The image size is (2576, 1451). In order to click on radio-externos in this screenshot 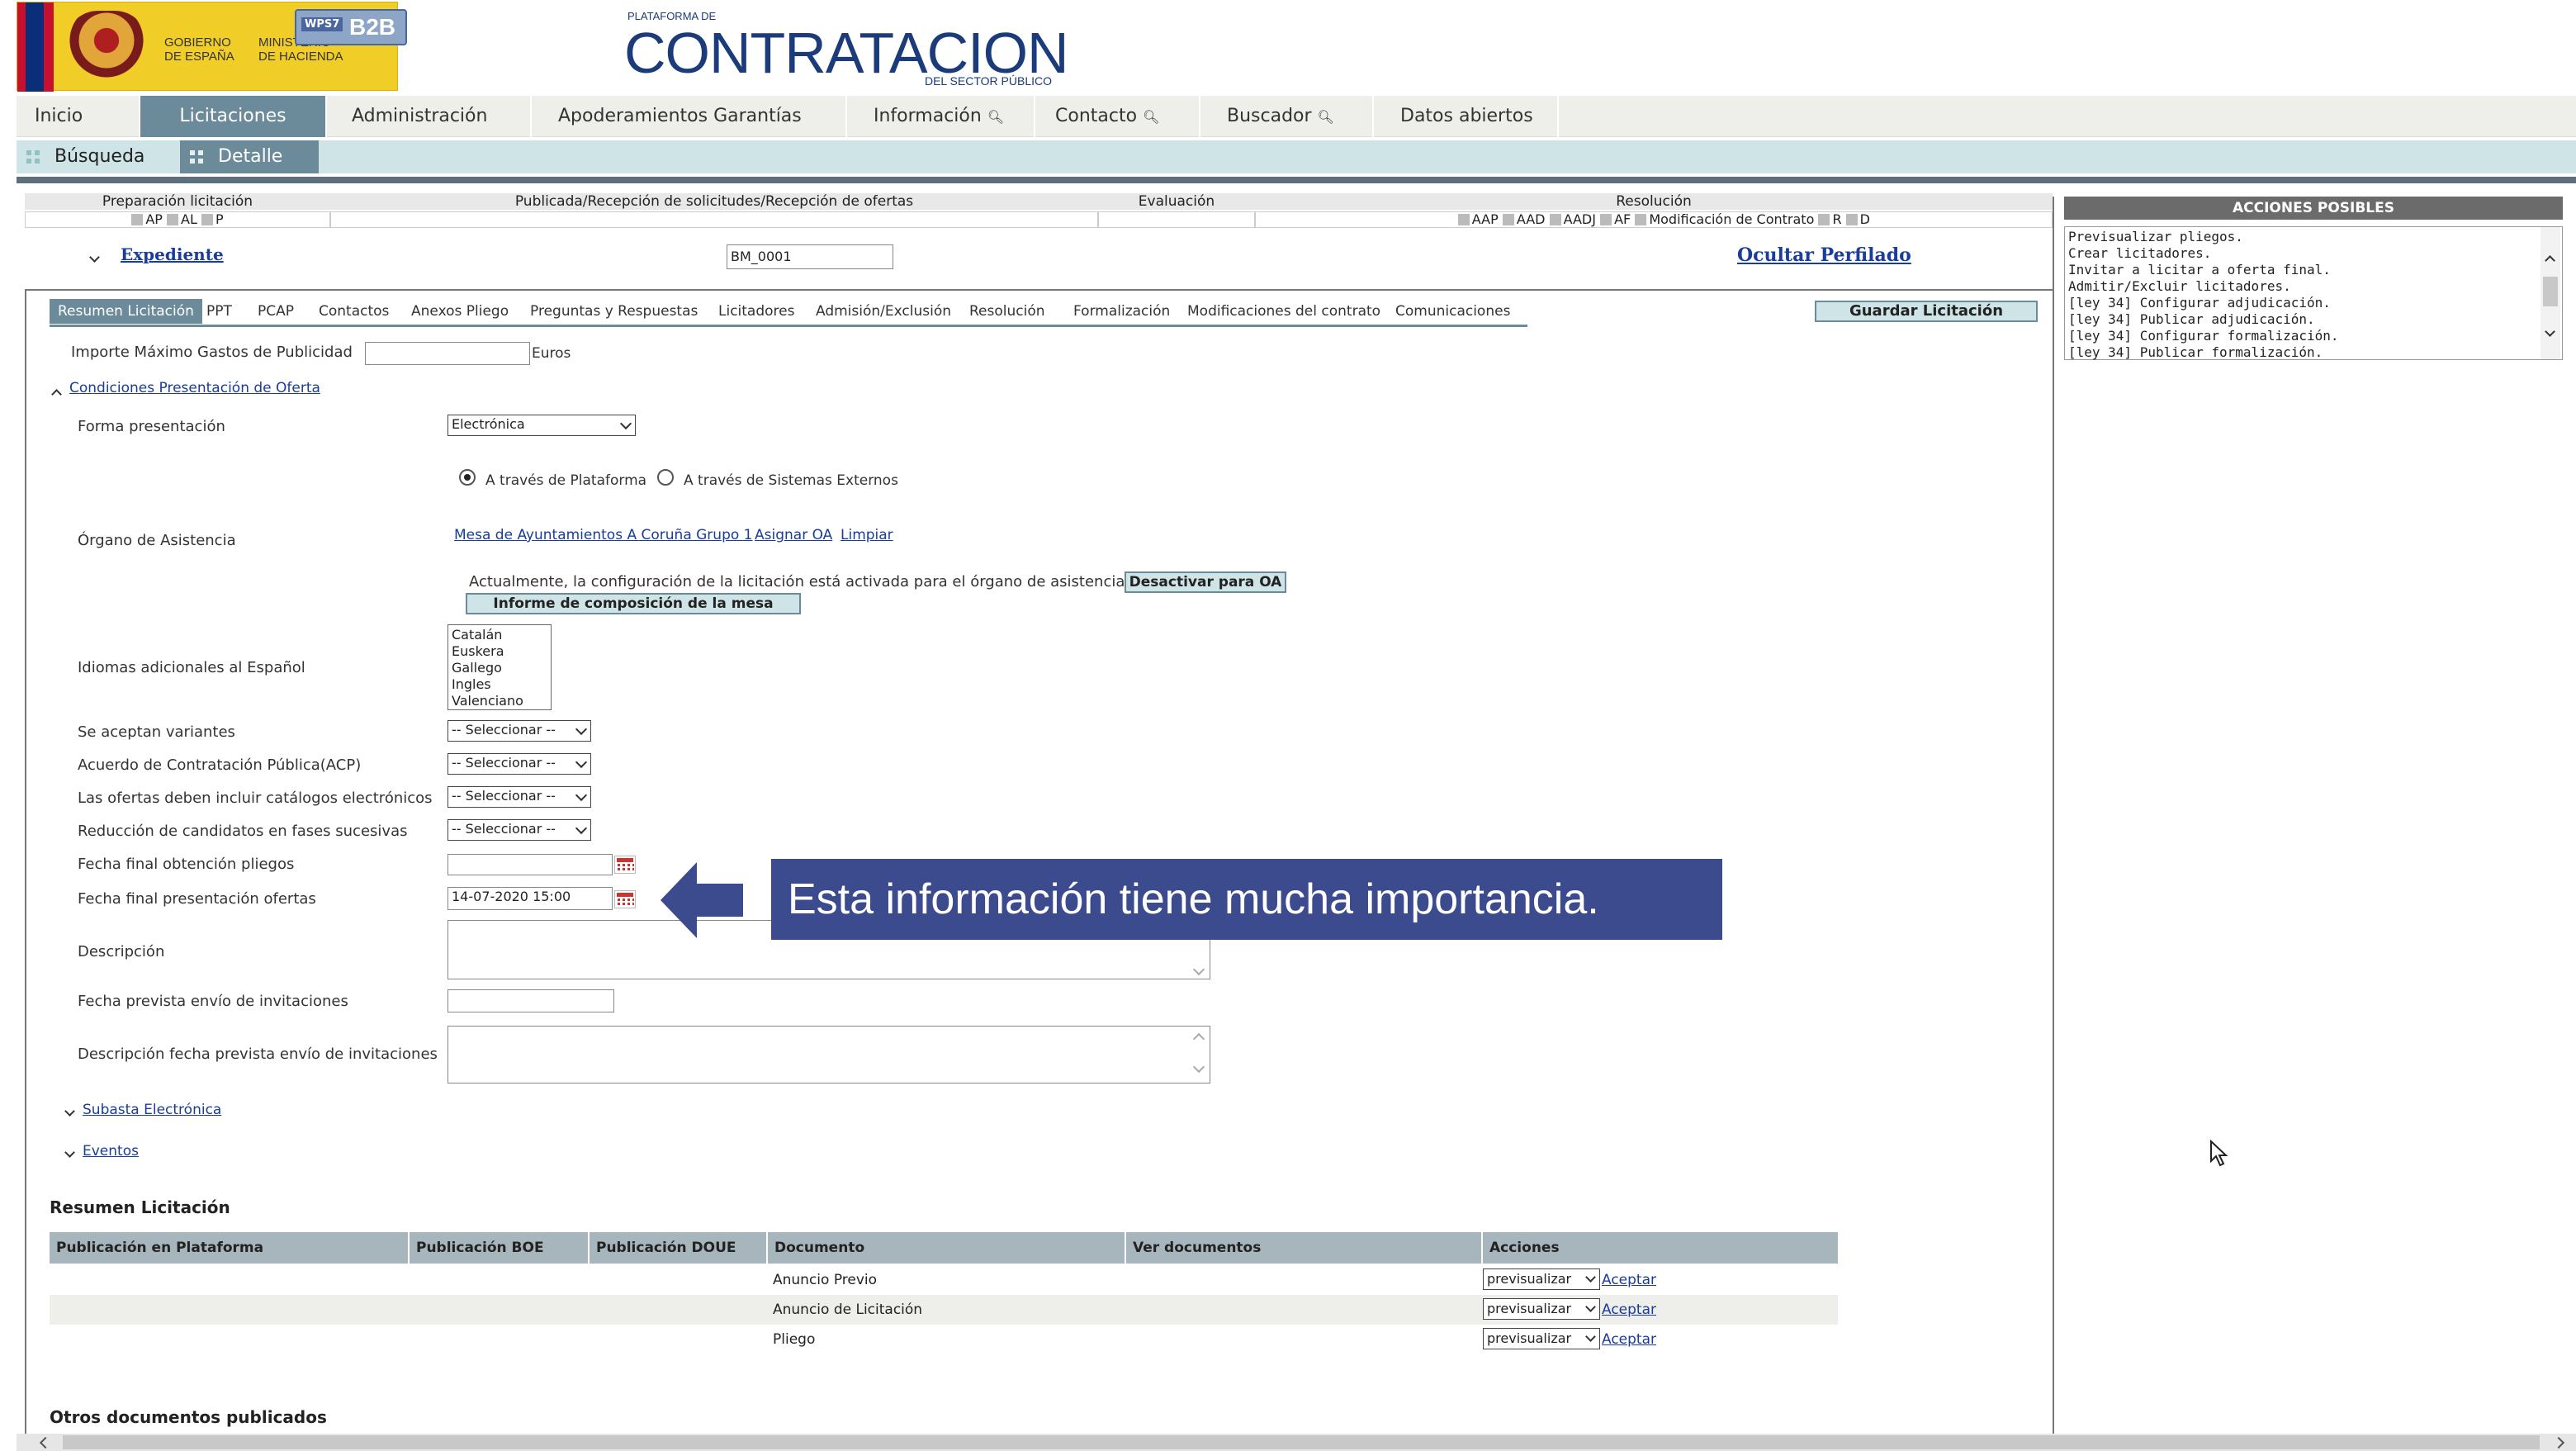, I will do `click(665, 477)`.